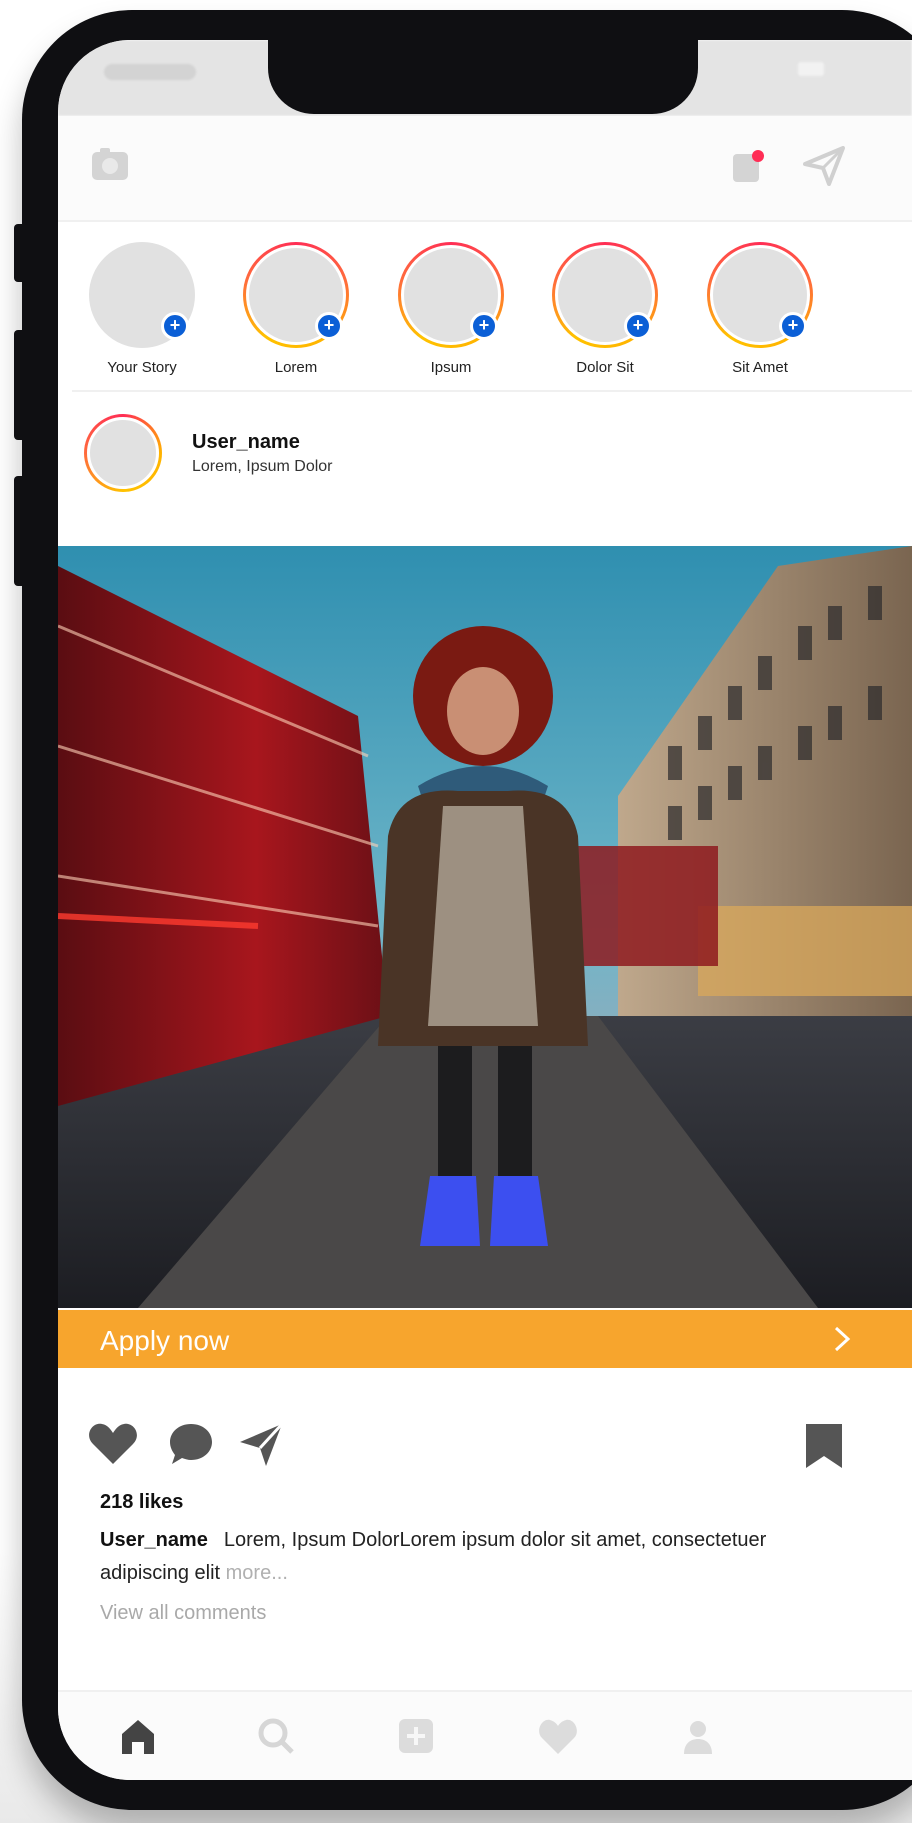 The height and width of the screenshot is (1823, 912). What do you see at coordinates (142, 317) in the screenshot?
I see `story-your-story: + Your Story` at bounding box center [142, 317].